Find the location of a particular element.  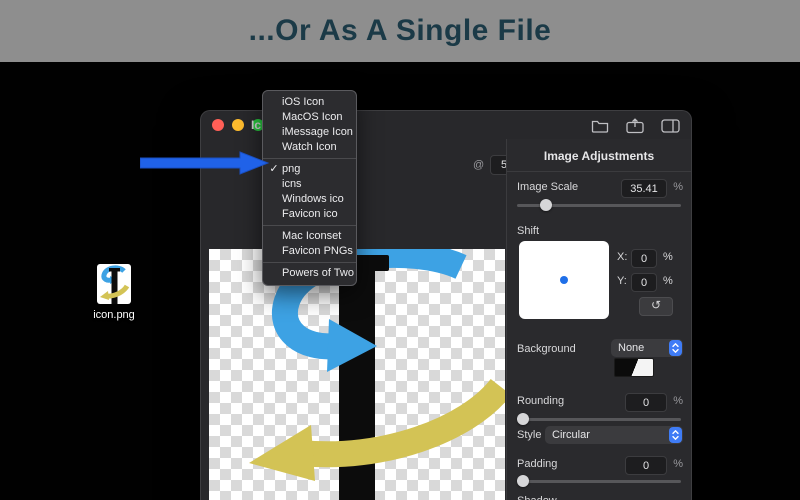

image-scale-unit: % is located at coordinates (678, 187).